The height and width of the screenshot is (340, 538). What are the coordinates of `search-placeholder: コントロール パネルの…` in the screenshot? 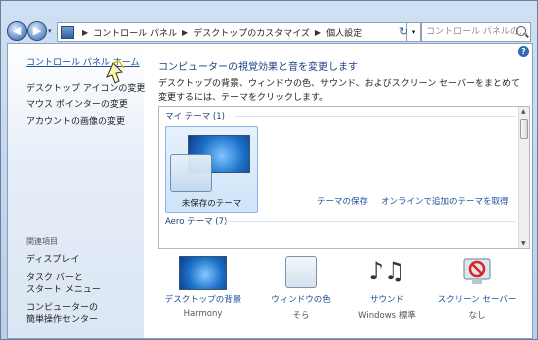 It's located at (477, 32).